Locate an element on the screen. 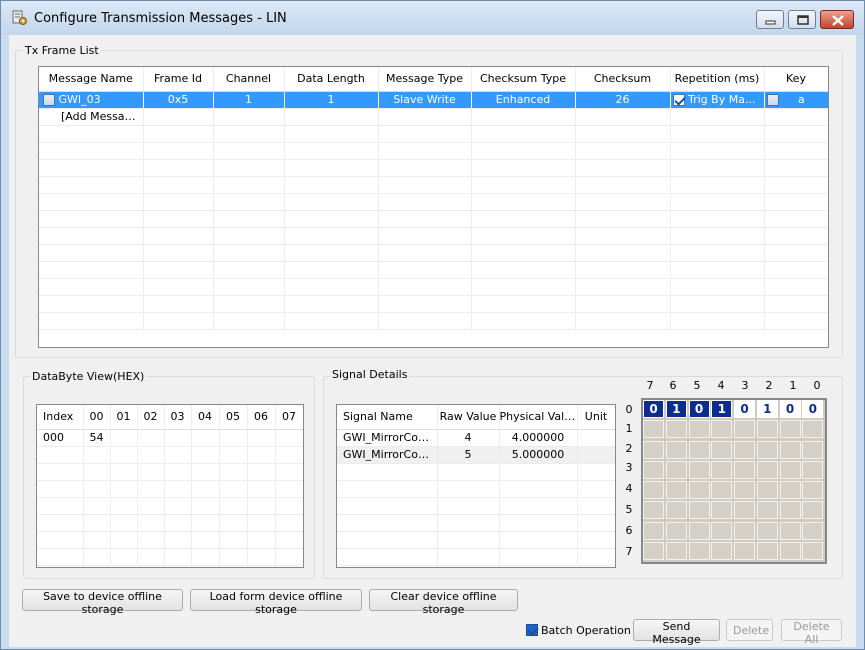  col-key: Key is located at coordinates (796, 79).